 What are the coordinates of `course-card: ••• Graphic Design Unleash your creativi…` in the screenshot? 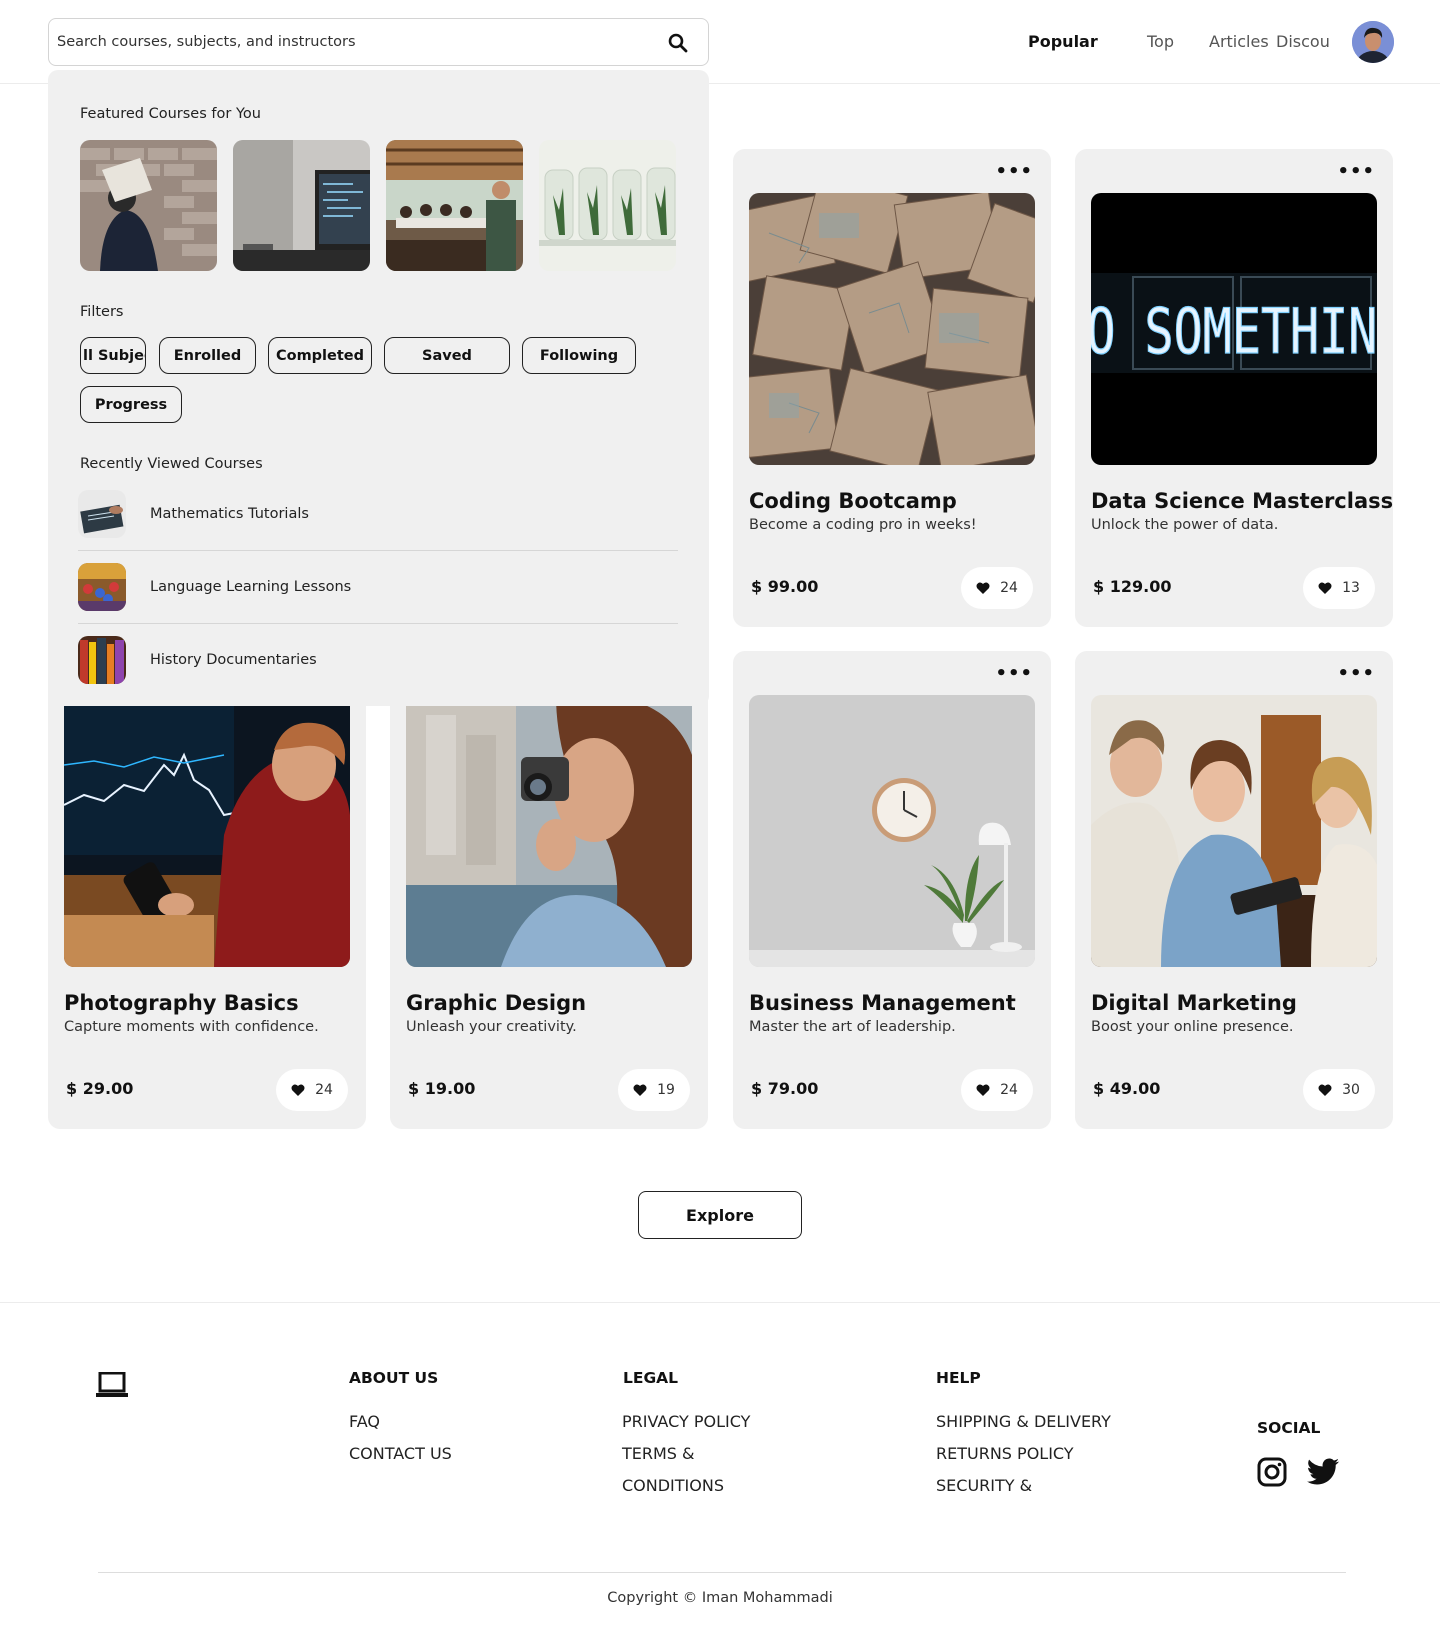 It's located at (549, 890).